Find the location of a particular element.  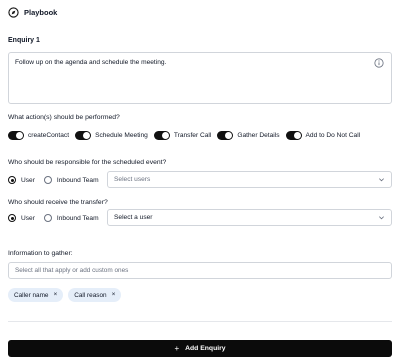

plus-icon: + is located at coordinates (177, 348).